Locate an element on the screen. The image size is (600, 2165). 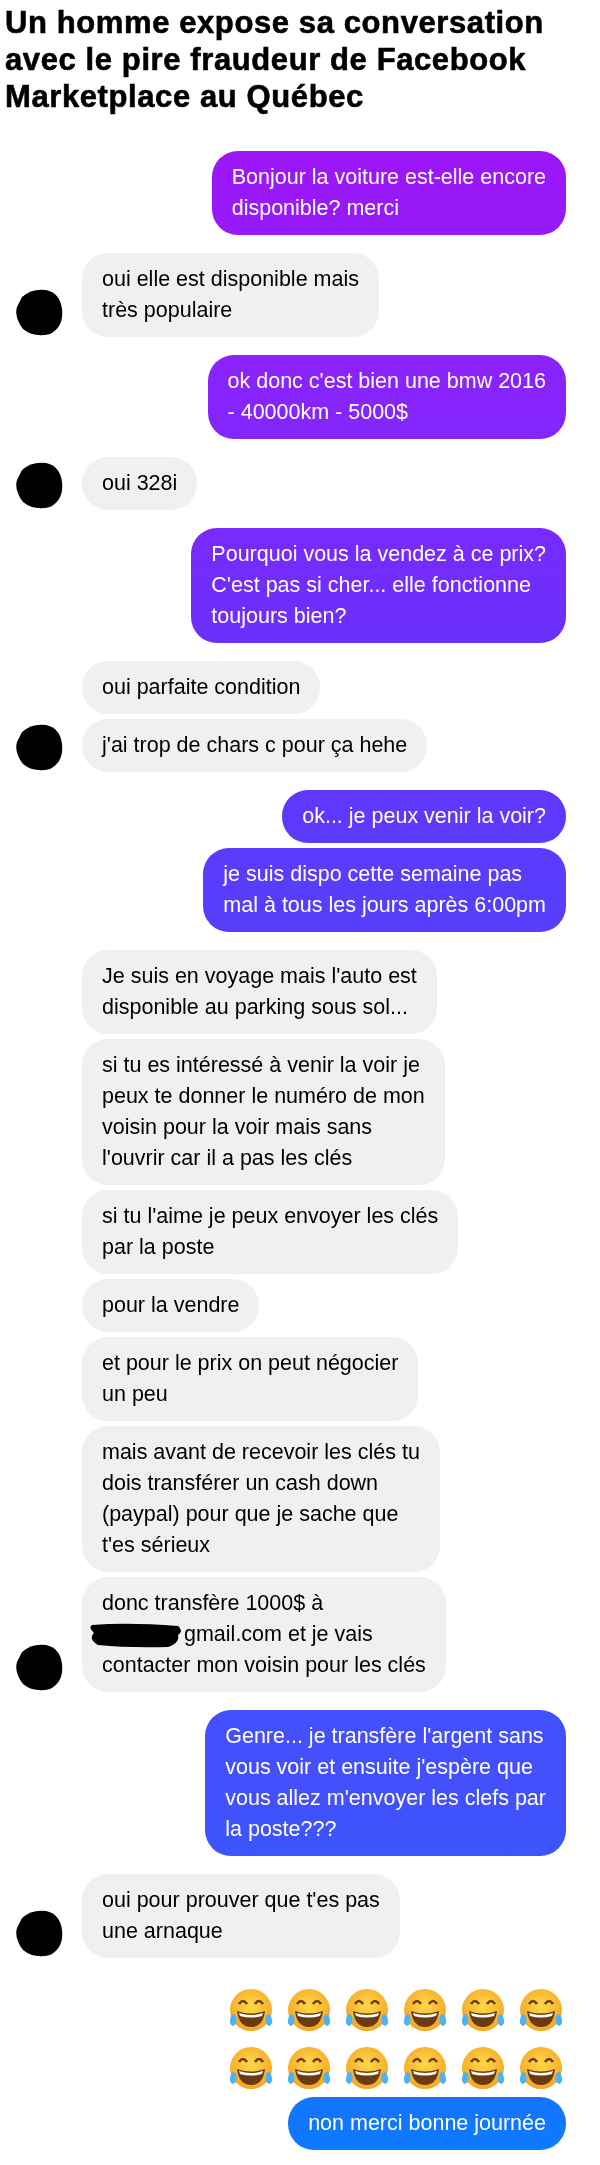
message-bubble: Bonjour la voiture est-elle encore disponible? merci is located at coordinates (388, 193).